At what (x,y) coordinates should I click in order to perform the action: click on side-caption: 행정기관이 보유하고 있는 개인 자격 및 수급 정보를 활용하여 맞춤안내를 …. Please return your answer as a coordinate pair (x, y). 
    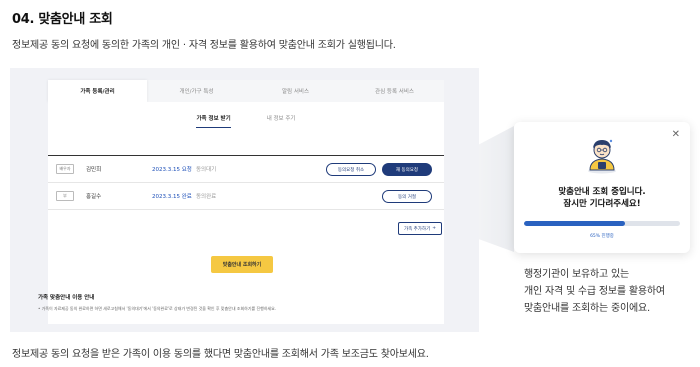
    Looking at the image, I should click on (594, 291).